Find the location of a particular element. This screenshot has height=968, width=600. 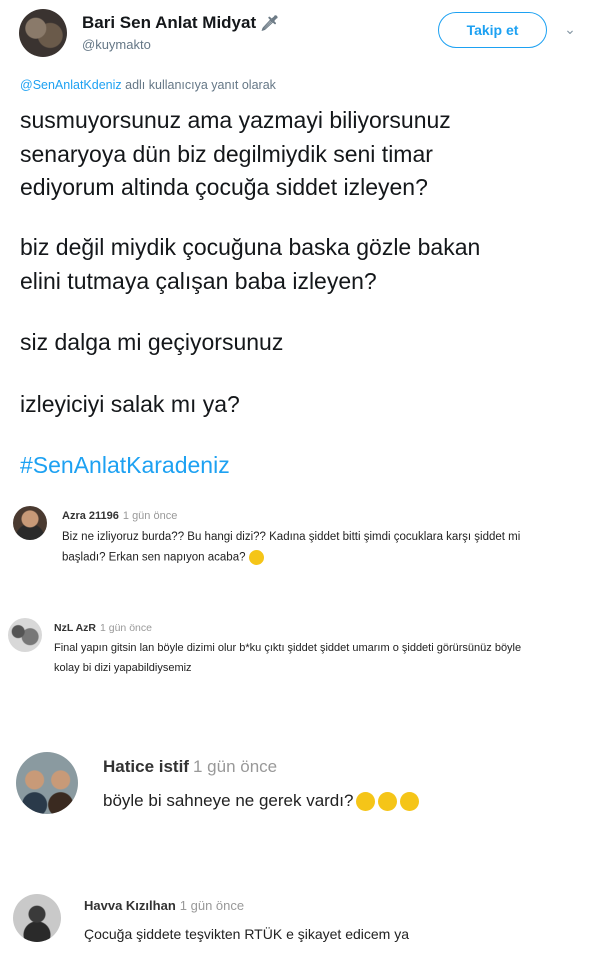

tweet-text-line: siz dalga mi geçiyorsunuz is located at coordinates (152, 342).